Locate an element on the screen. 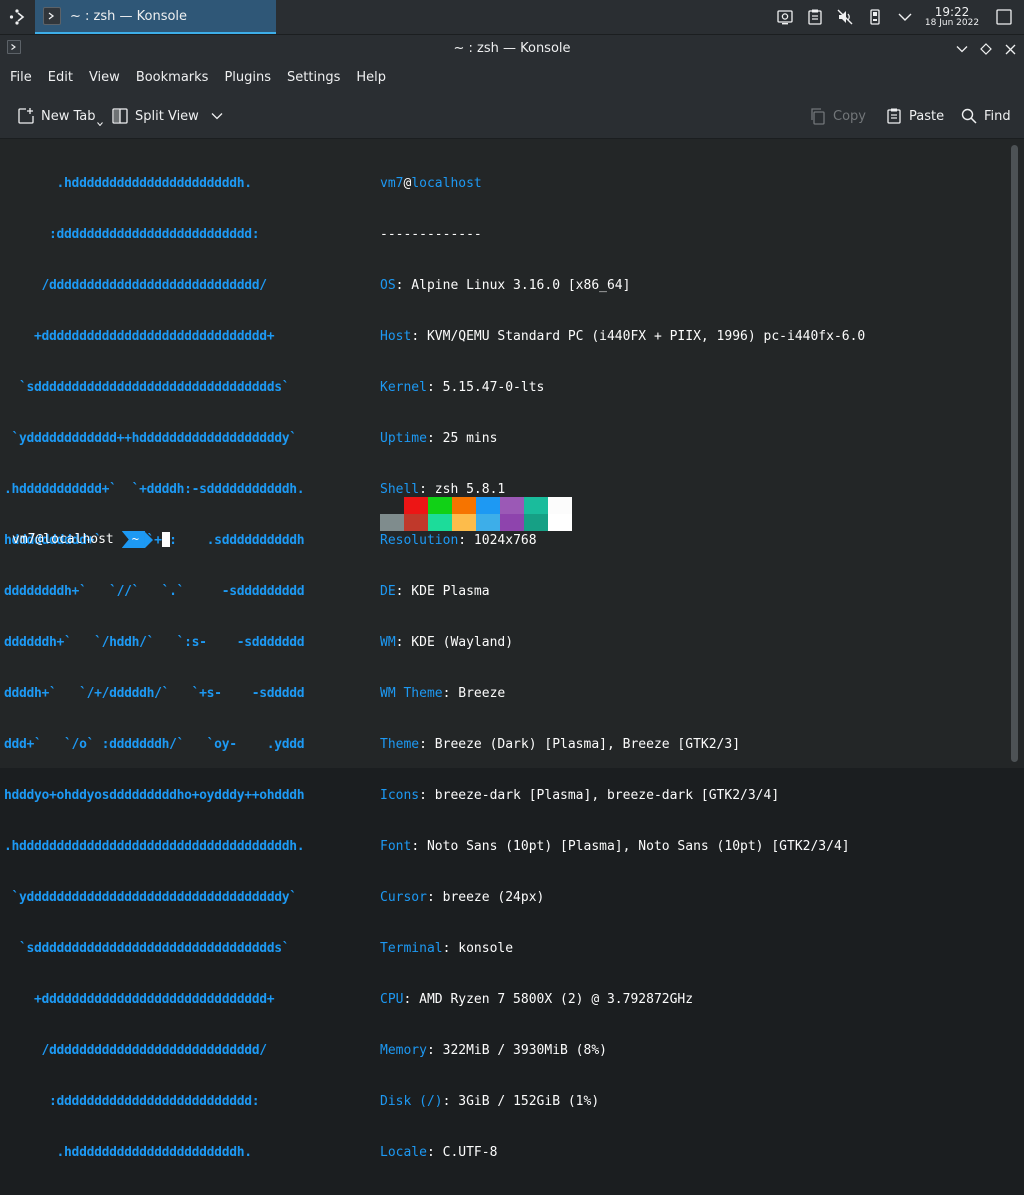 Image resolution: width=1024 pixels, height=1195 pixels. removable-device-icon is located at coordinates (875, 17).